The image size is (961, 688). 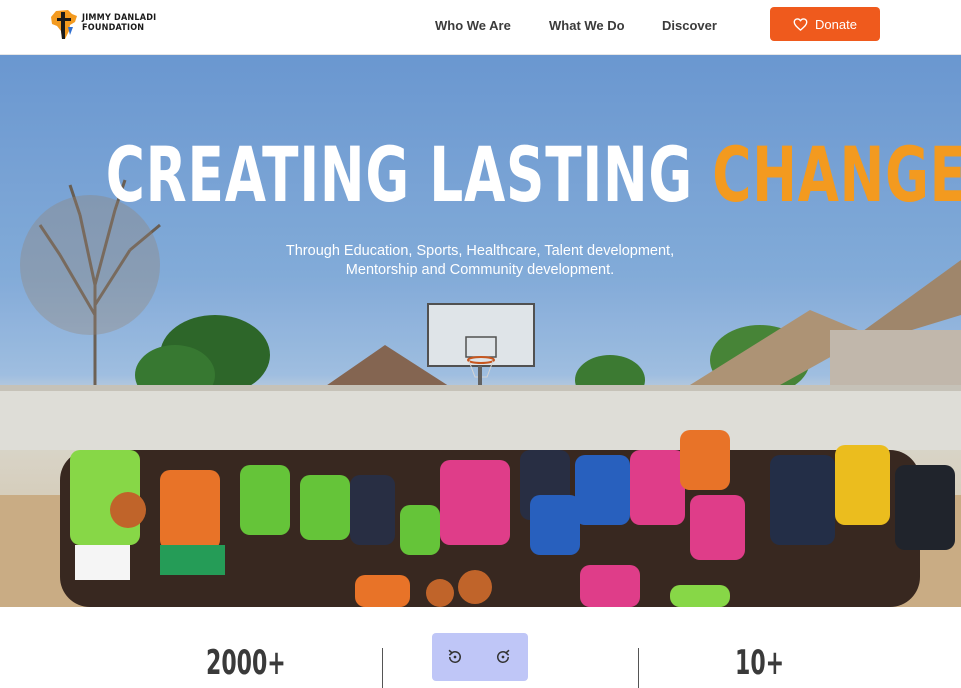 I want to click on stat-value-left: 2000+, so click(x=246, y=663).